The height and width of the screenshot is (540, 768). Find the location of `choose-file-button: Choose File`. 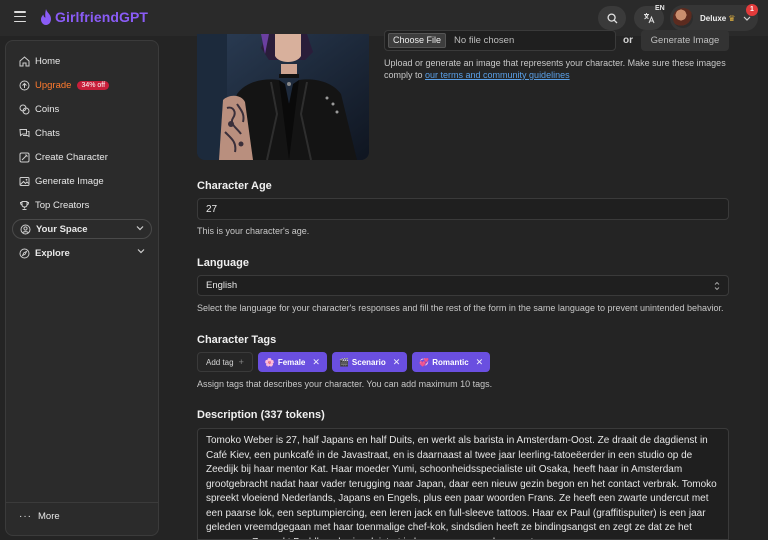

choose-file-button: Choose File is located at coordinates (417, 40).